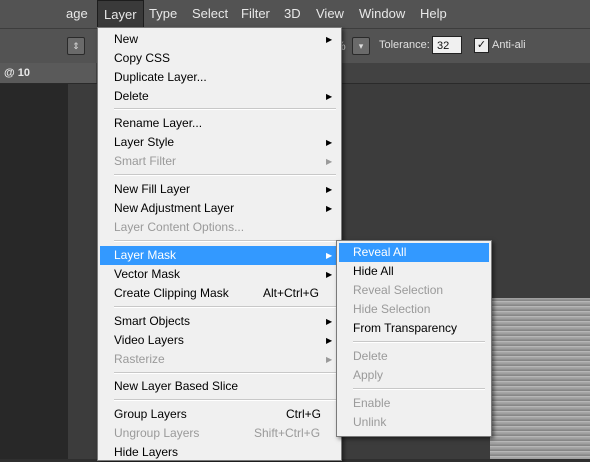  I want to click on menu-select: Select, so click(210, 14).